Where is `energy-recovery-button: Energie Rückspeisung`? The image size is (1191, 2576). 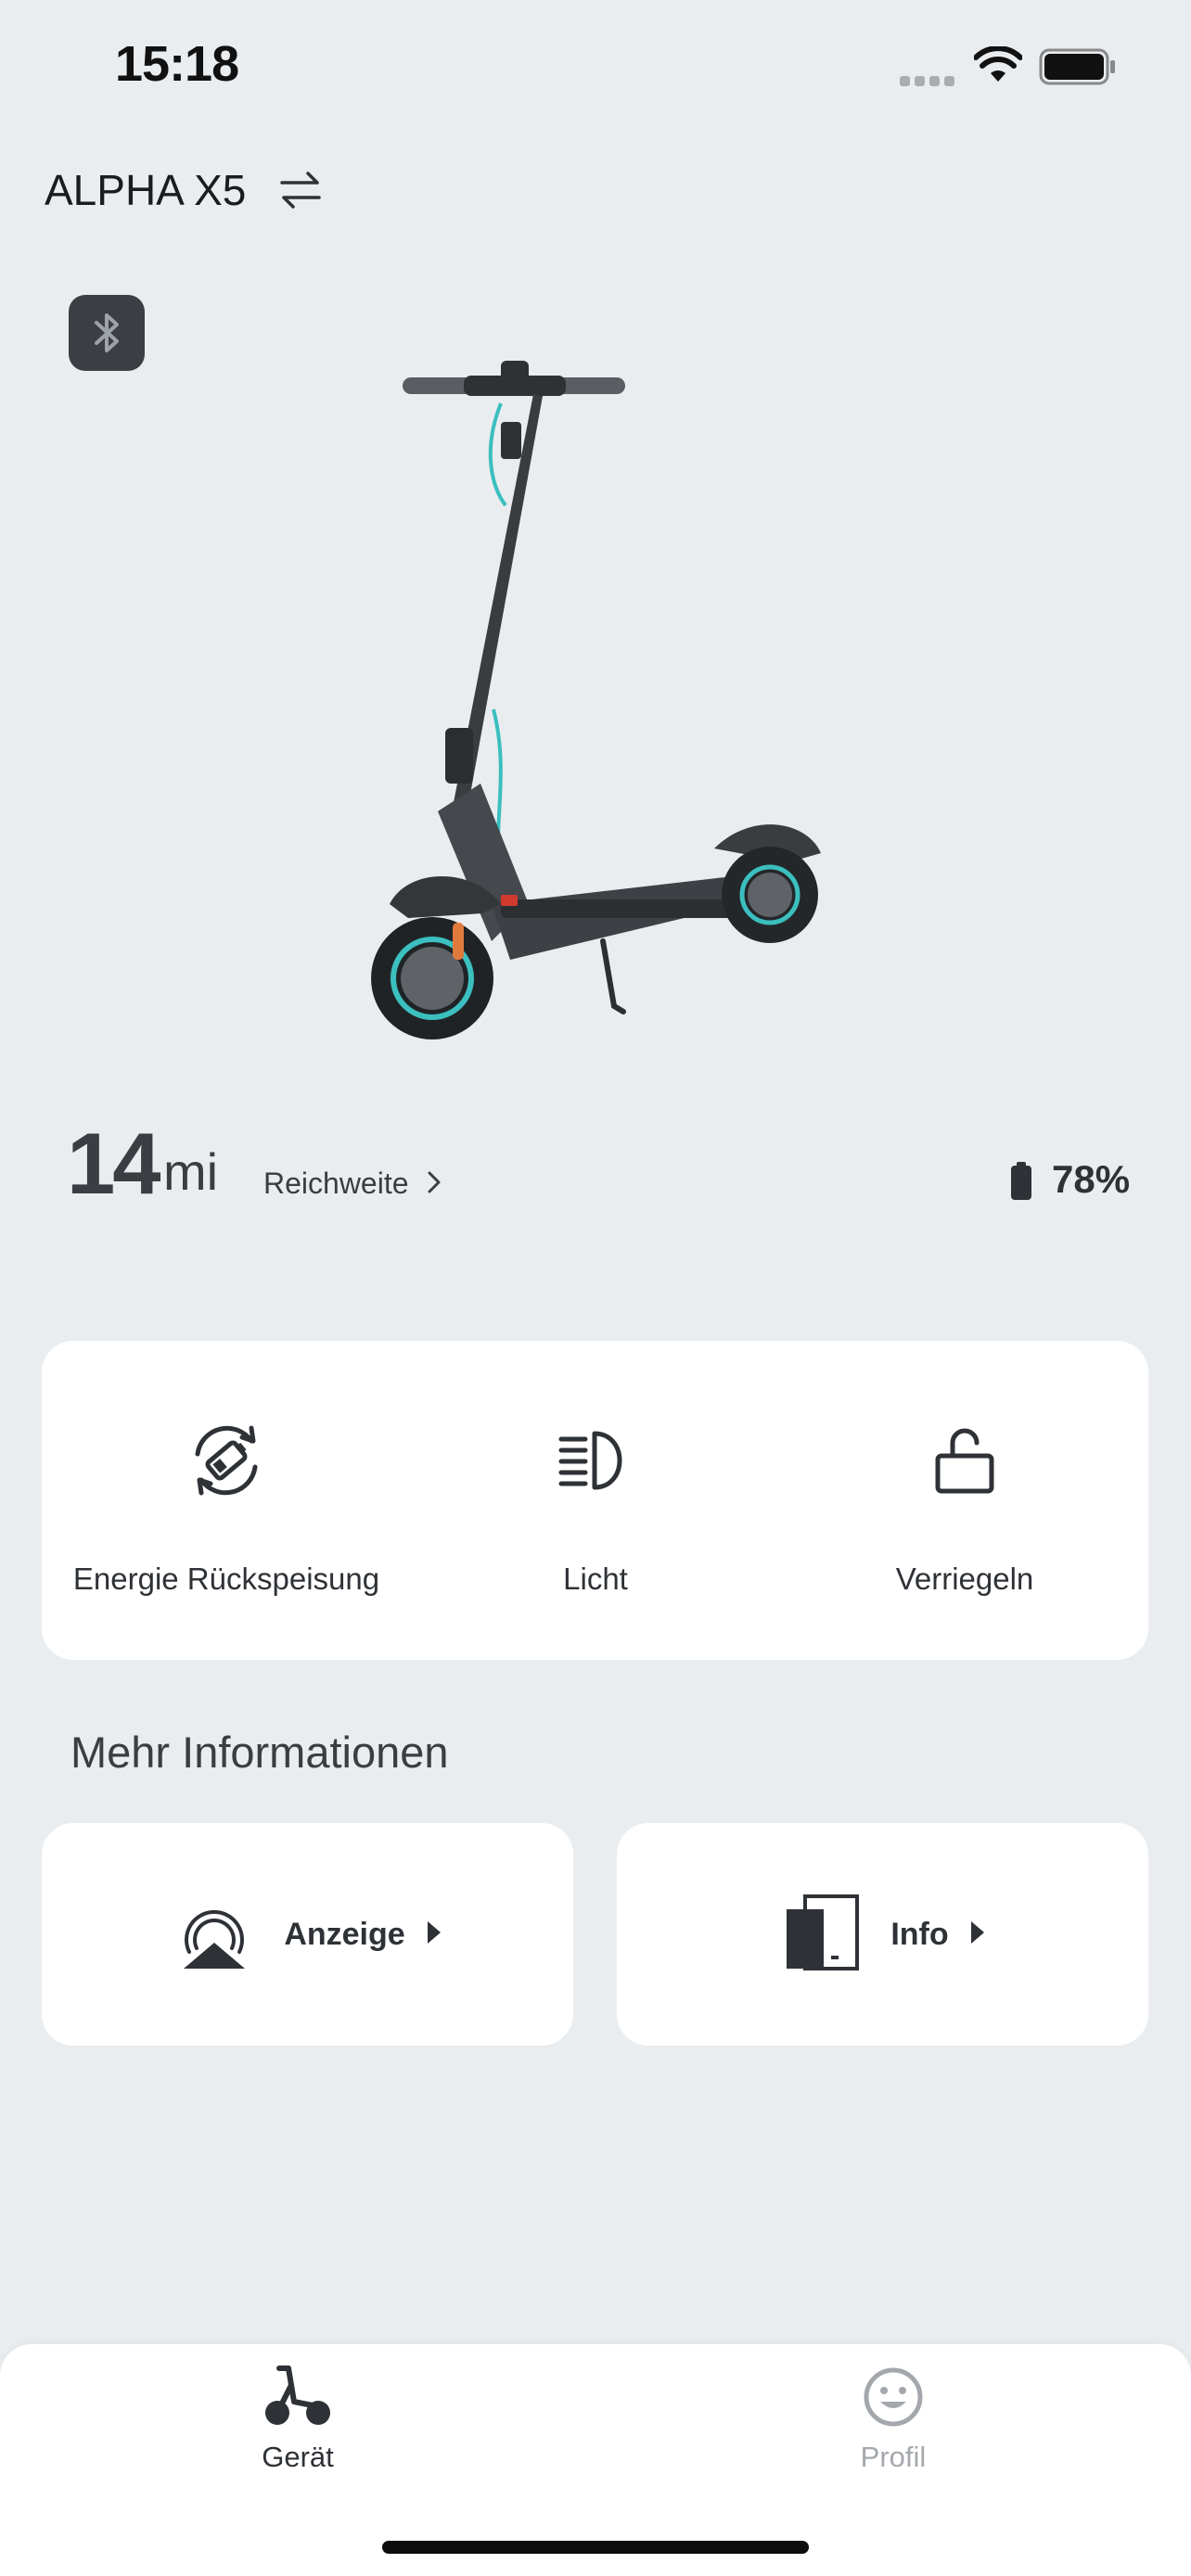 energy-recovery-button: Energie Rückspeisung is located at coordinates (226, 1500).